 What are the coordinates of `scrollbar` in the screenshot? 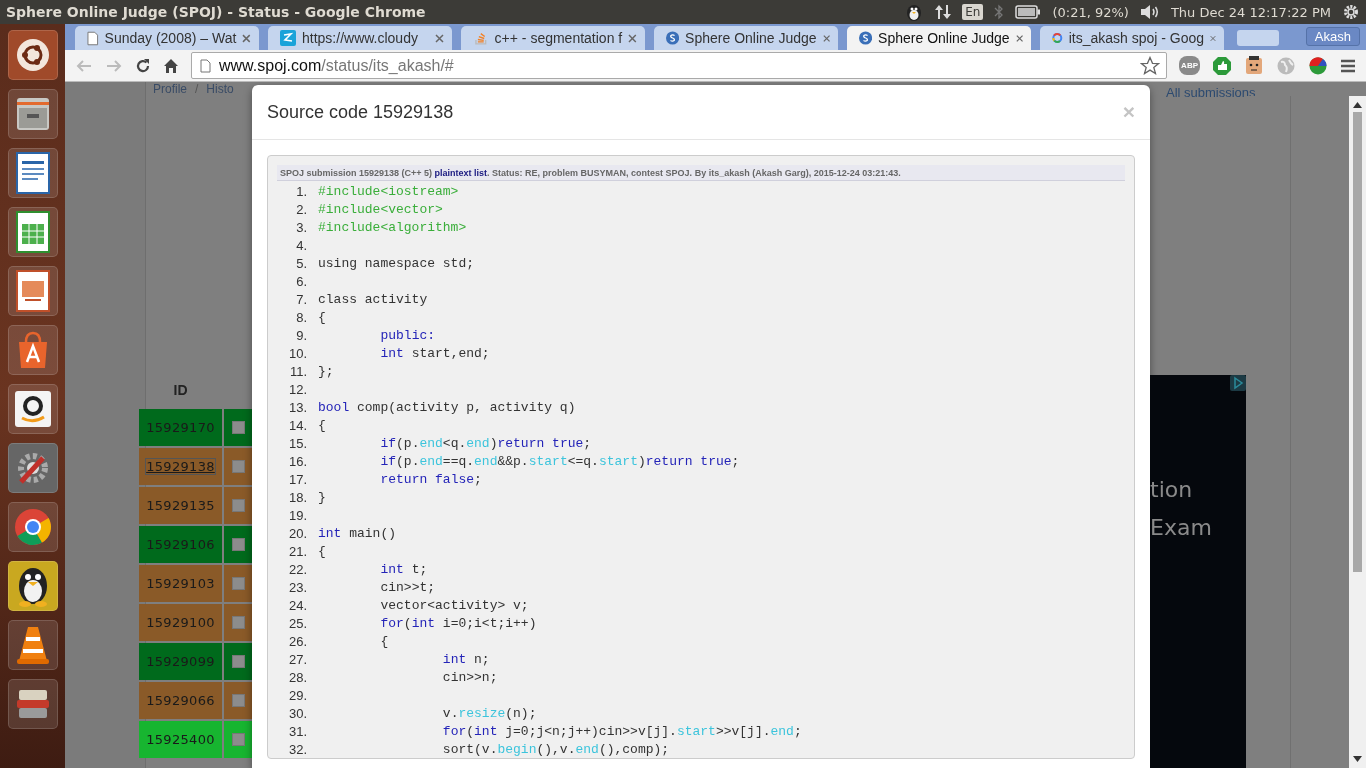 It's located at (1357, 432).